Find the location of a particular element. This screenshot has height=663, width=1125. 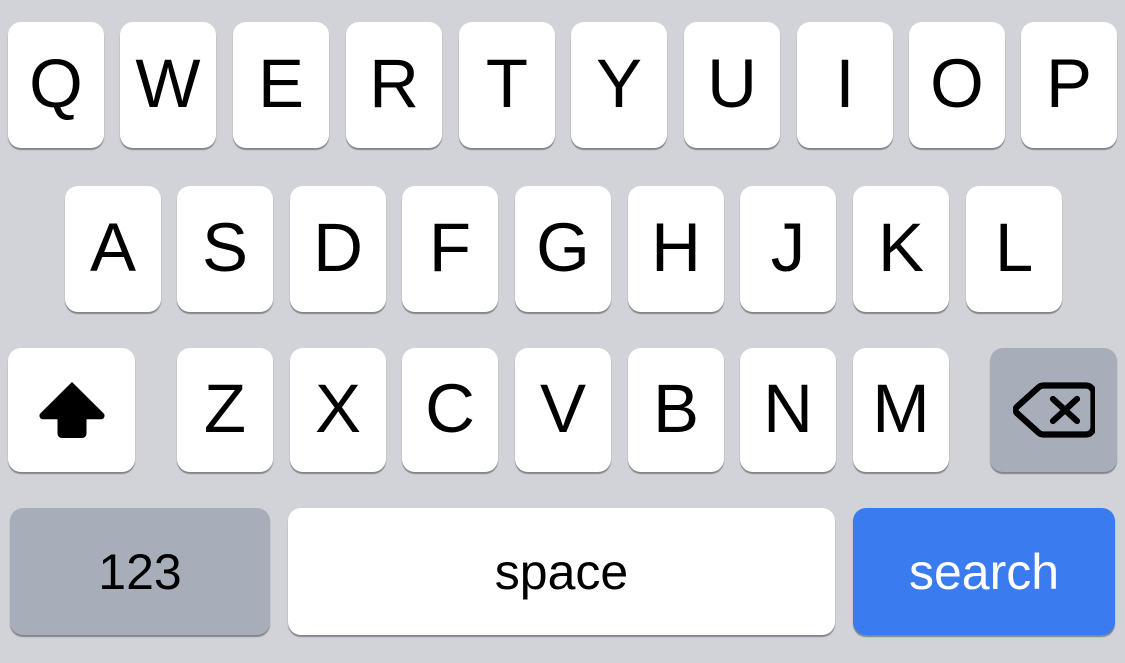

key-t: T is located at coordinates (507, 85).